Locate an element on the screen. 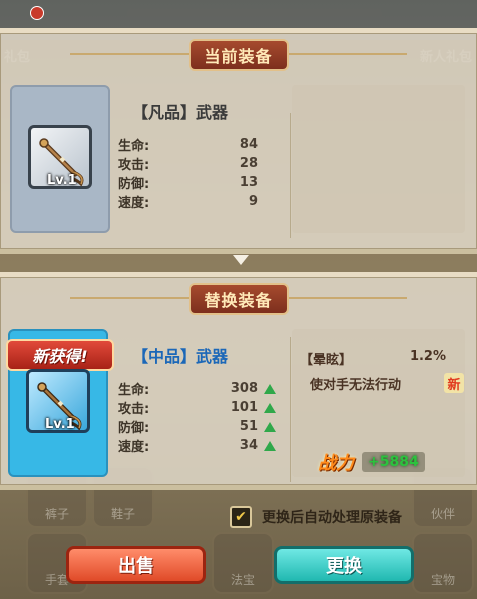  current-equipment-banner: 当前装备 is located at coordinates (238, 55).